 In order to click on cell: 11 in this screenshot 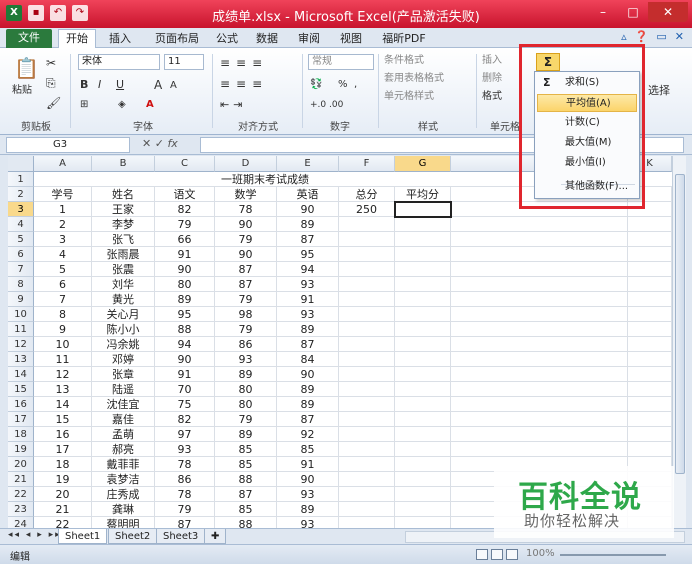, I will do `click(63, 359)`.